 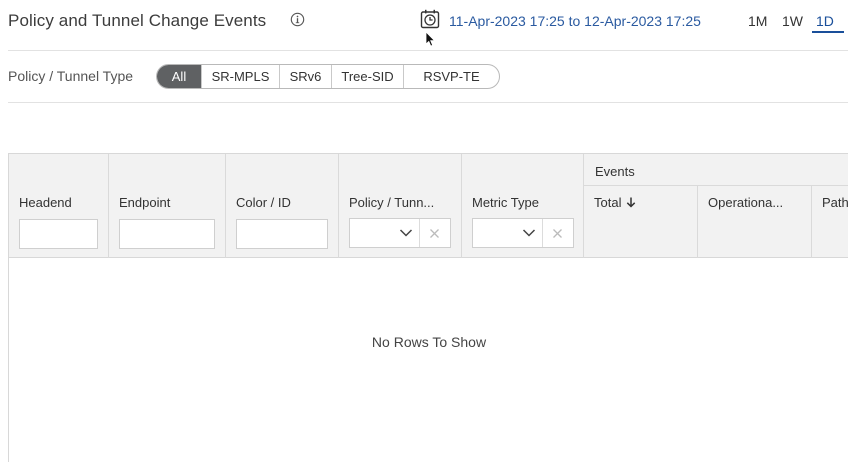 What do you see at coordinates (179, 76) in the screenshot?
I see `filter-all-button: All` at bounding box center [179, 76].